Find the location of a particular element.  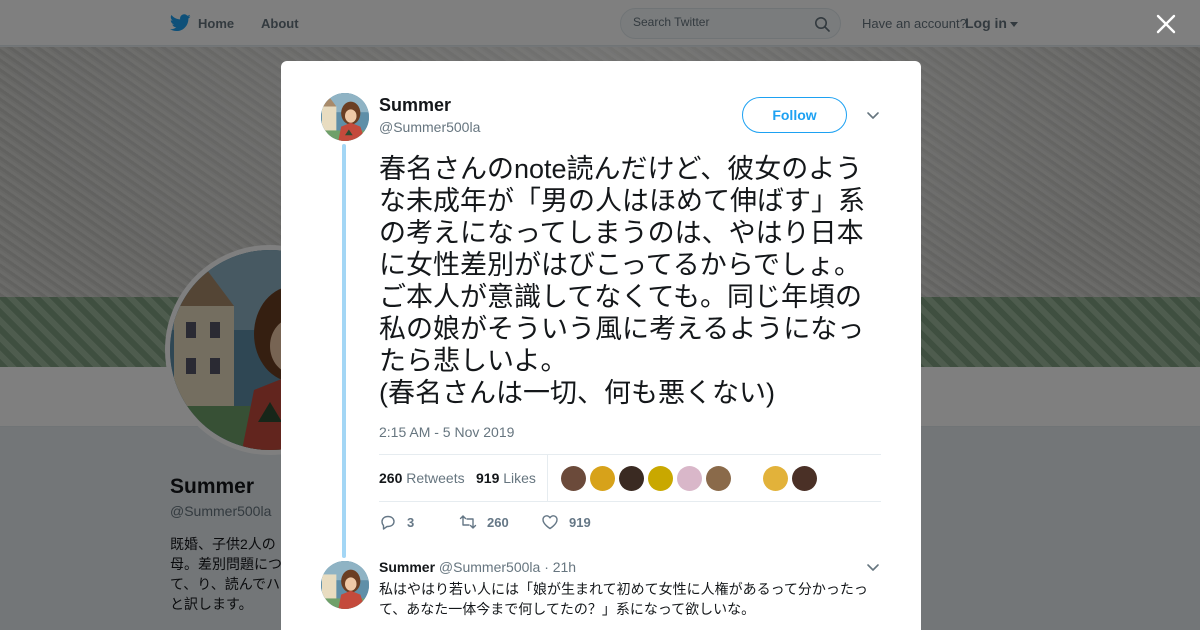

tweet-author-avatar is located at coordinates (345, 117).